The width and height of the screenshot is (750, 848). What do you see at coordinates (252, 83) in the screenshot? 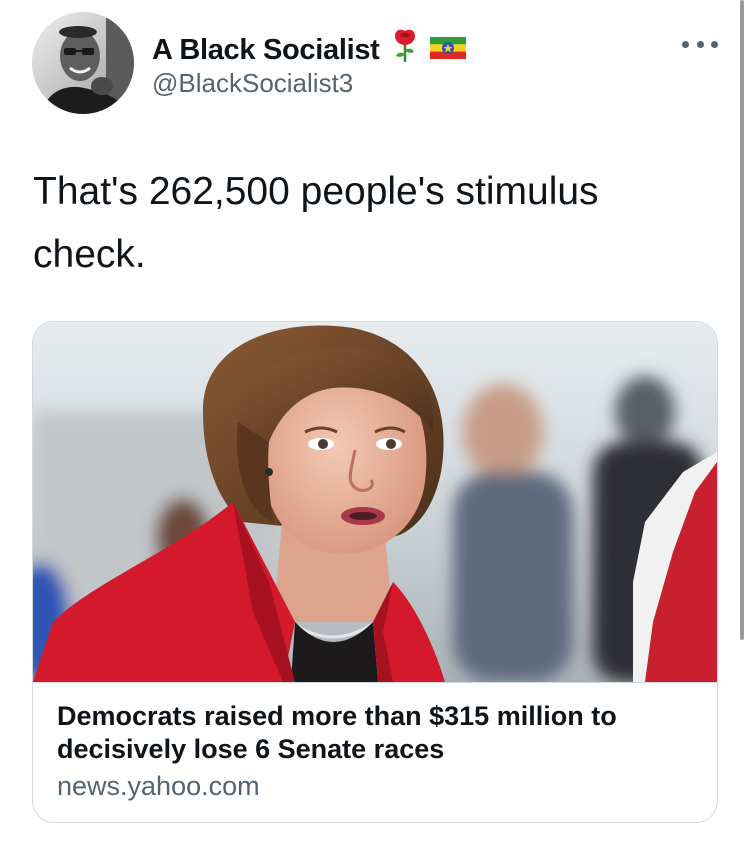
I see `user-handle: @BlackSocialist3` at bounding box center [252, 83].